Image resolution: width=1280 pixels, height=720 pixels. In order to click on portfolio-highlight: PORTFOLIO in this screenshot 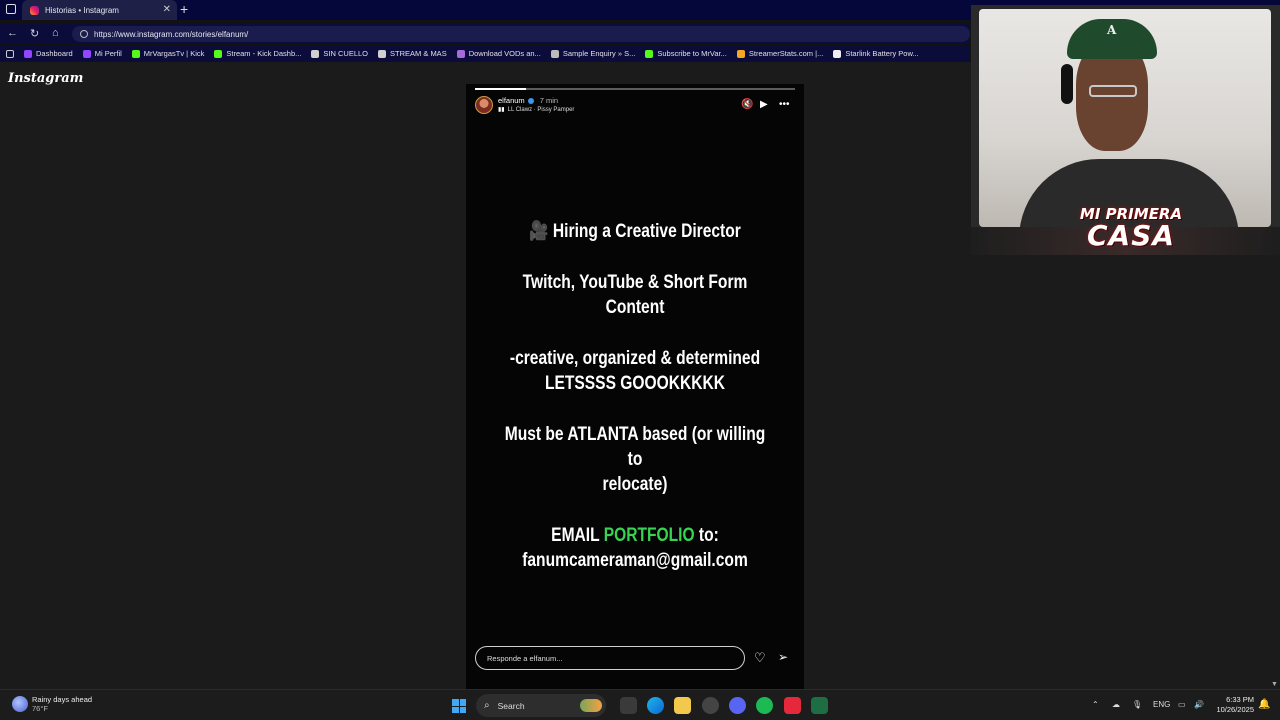, I will do `click(649, 535)`.